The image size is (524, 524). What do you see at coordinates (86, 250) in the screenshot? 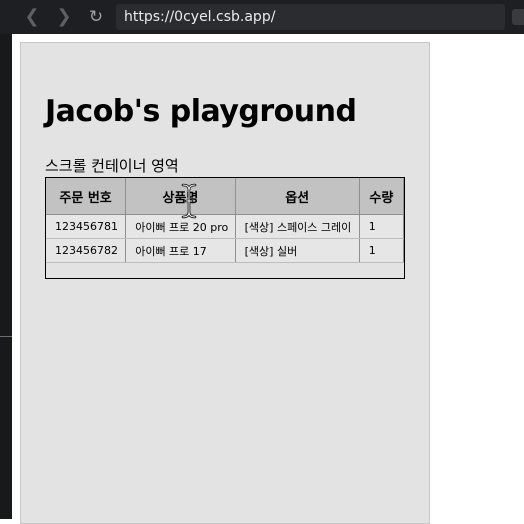
I see `cell-order-number: 123456782` at bounding box center [86, 250].